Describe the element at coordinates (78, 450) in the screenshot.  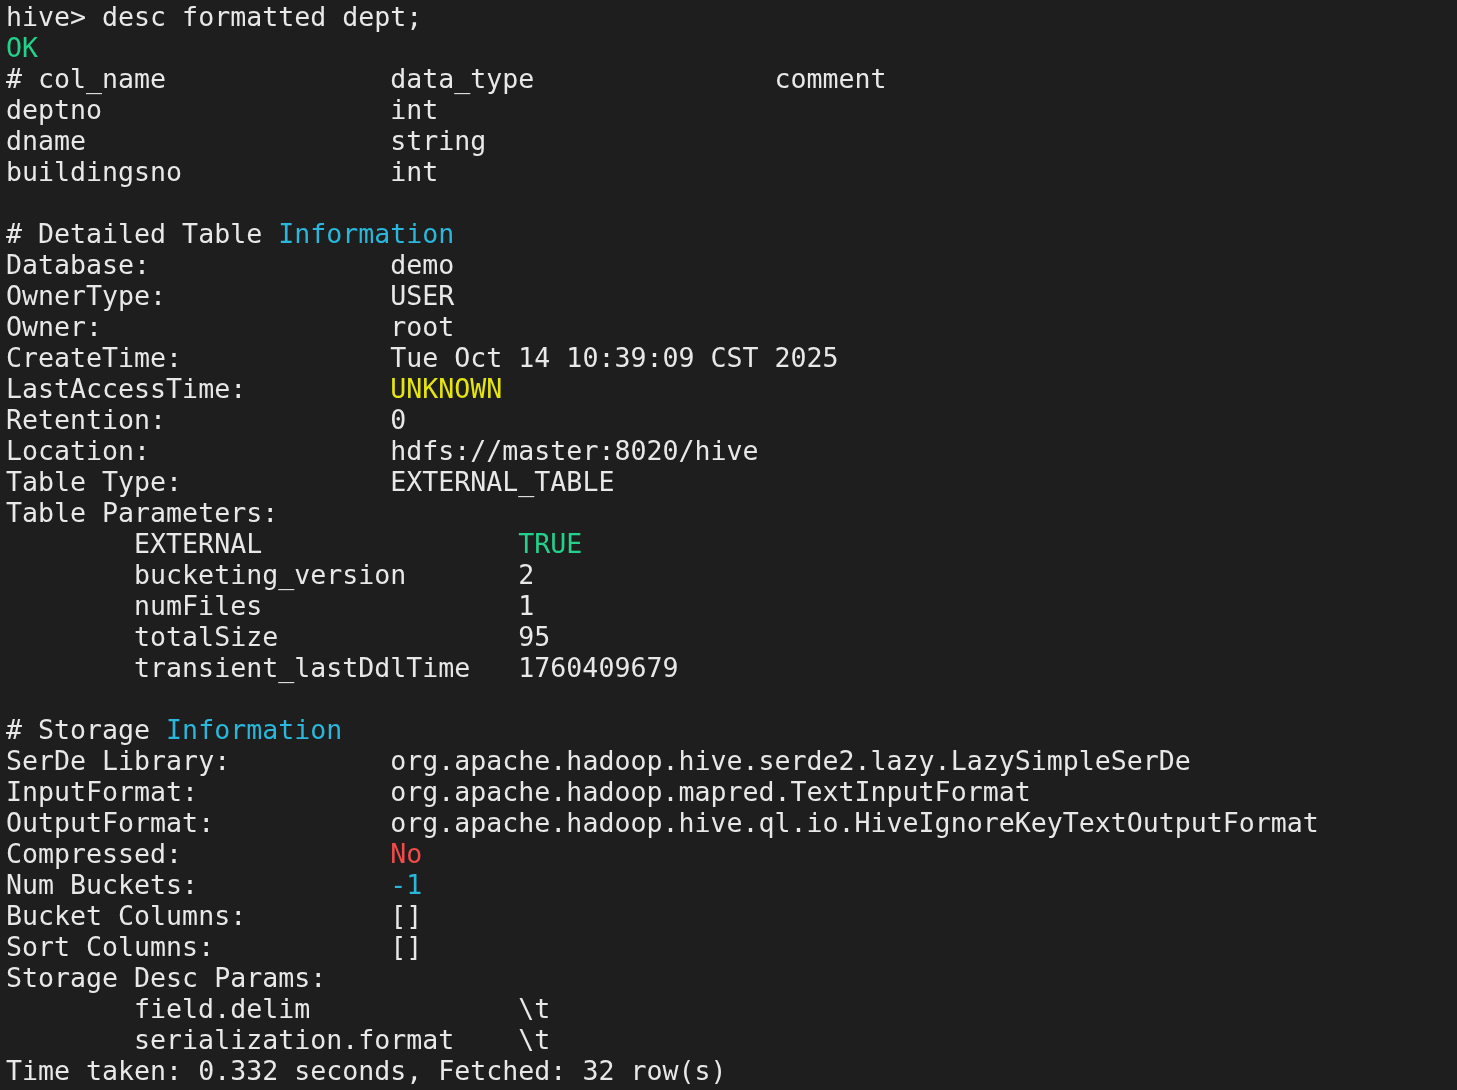
I see `terminal-text: Location:` at that location.